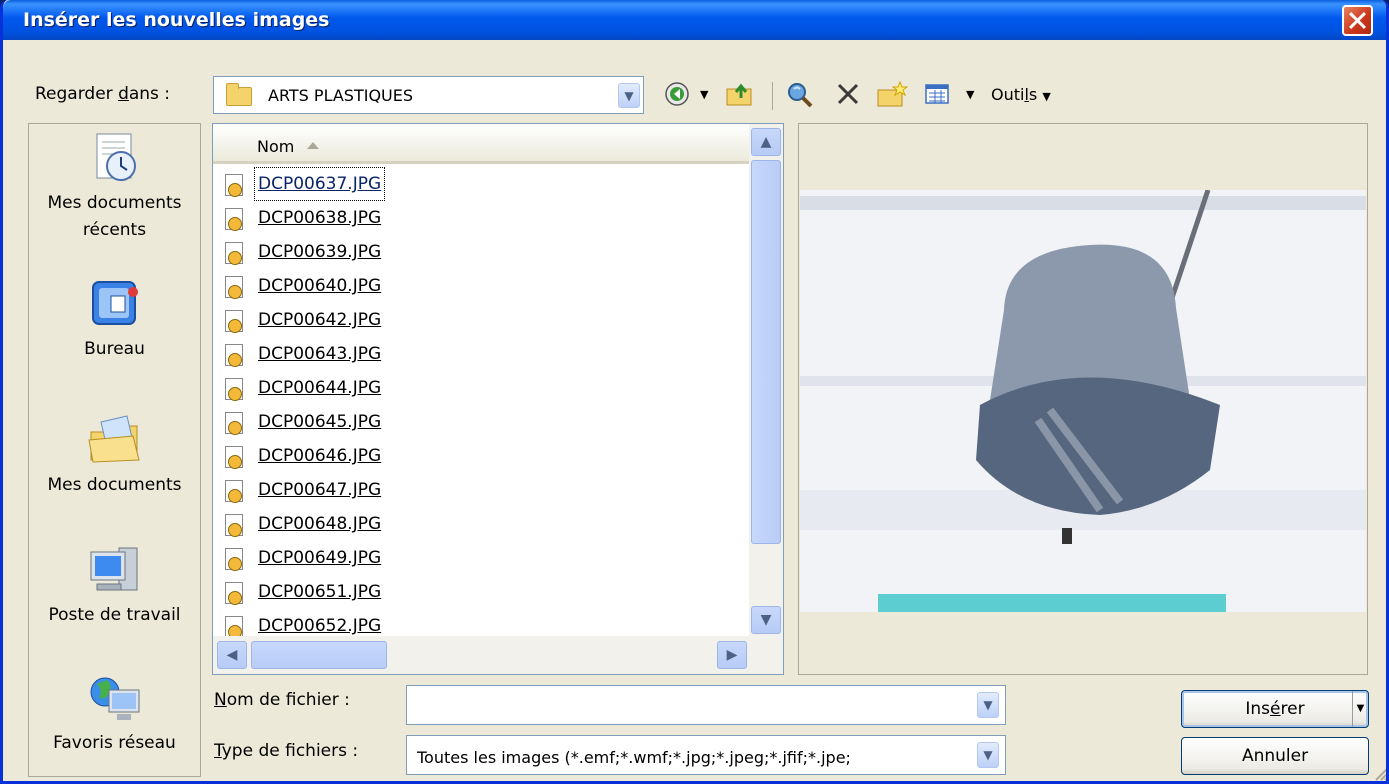  What do you see at coordinates (320, 456) in the screenshot?
I see `file-name: DCP00646.JPG` at bounding box center [320, 456].